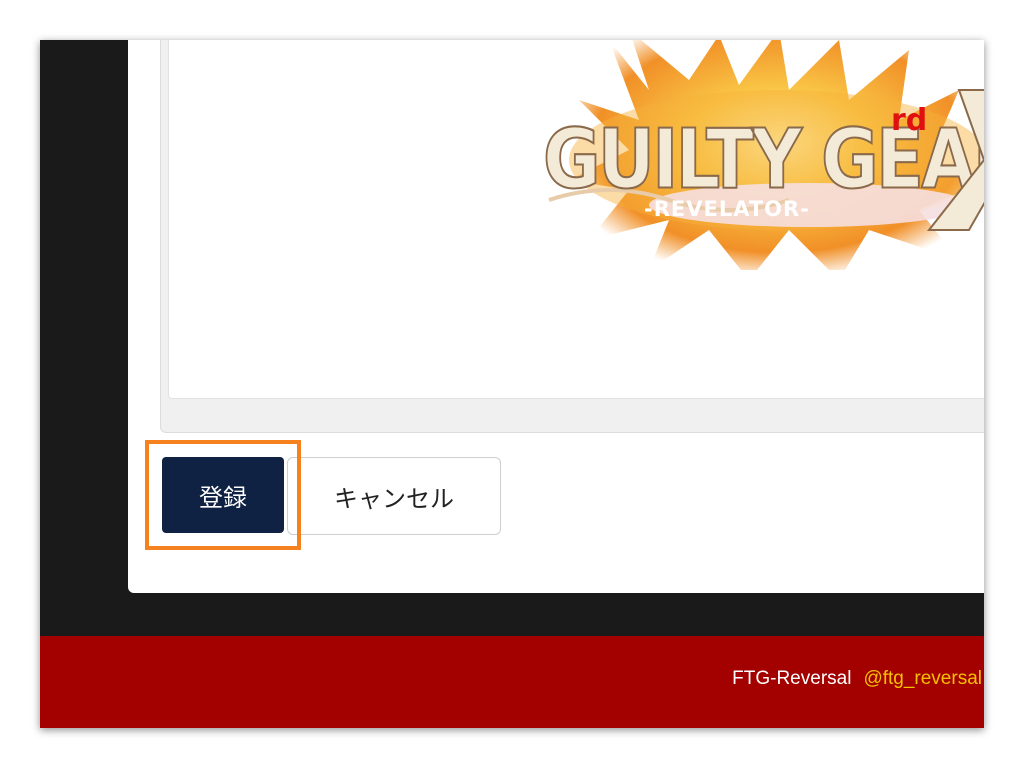 The image size is (1024, 768). What do you see at coordinates (223, 495) in the screenshot?
I see `register-button: 登録` at bounding box center [223, 495].